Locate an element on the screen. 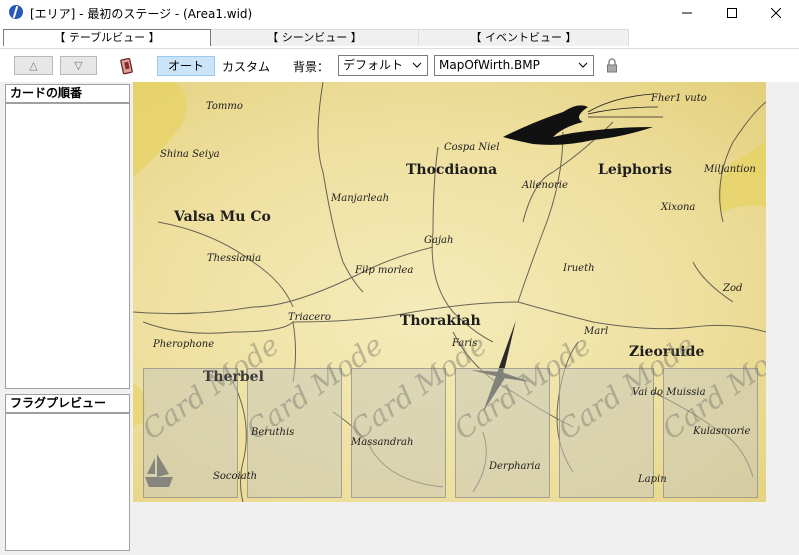 Image resolution: width=799 pixels, height=555 pixels. move-down-button: ▽ is located at coordinates (78, 65).